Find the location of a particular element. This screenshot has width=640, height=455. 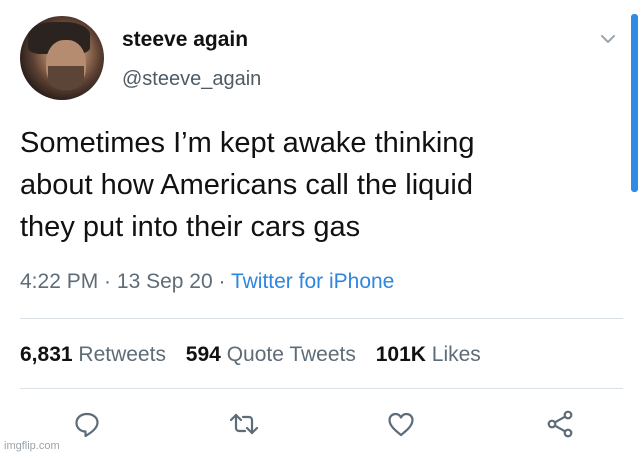

chevron-down-icon is located at coordinates (608, 39).